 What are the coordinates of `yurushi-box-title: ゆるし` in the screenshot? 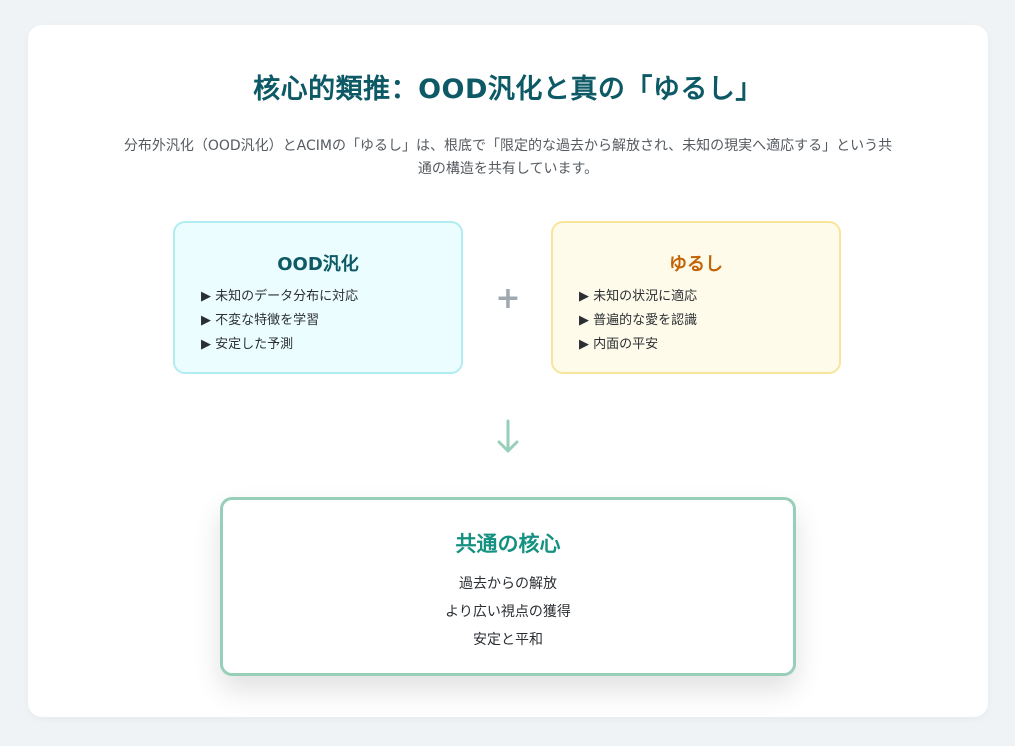 It's located at (696, 264).